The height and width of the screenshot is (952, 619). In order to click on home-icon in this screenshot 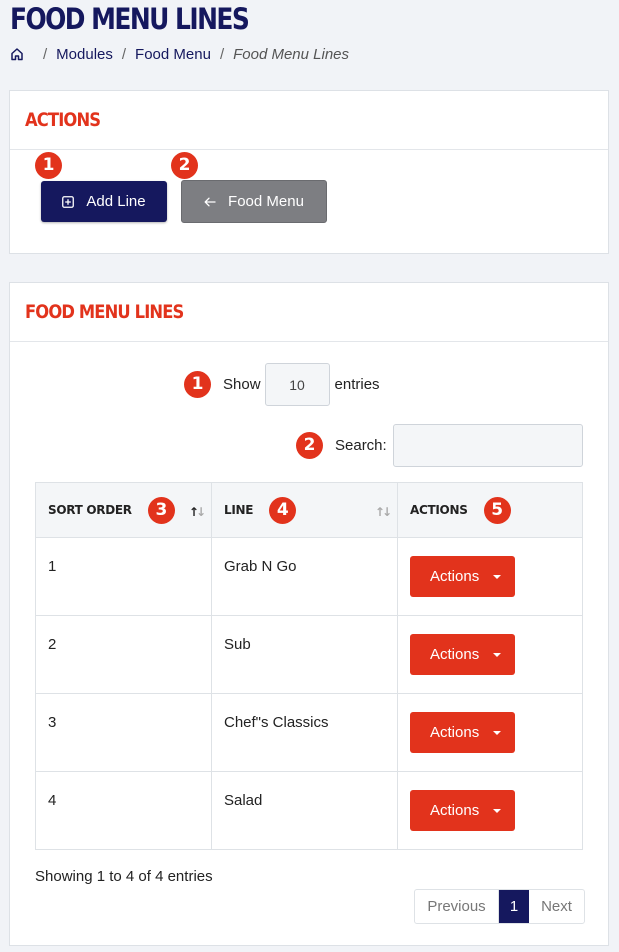, I will do `click(17, 54)`.